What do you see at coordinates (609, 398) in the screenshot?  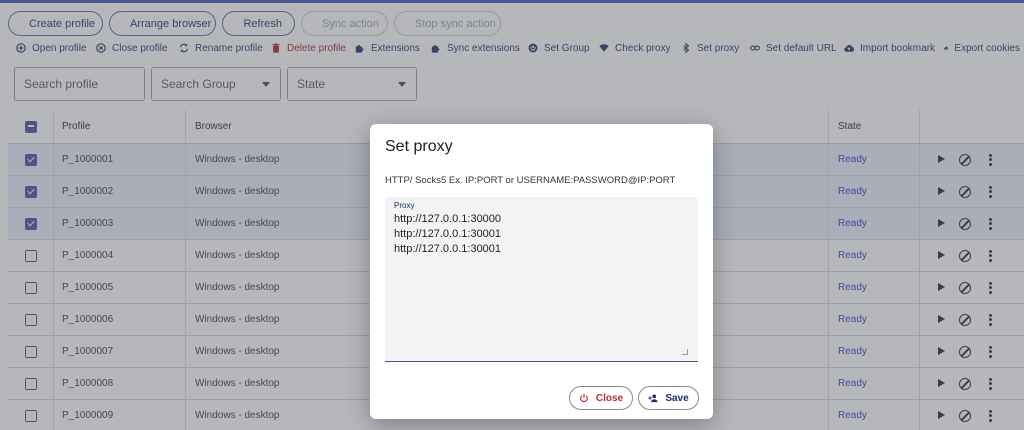 I see `close-button-label: Close` at bounding box center [609, 398].